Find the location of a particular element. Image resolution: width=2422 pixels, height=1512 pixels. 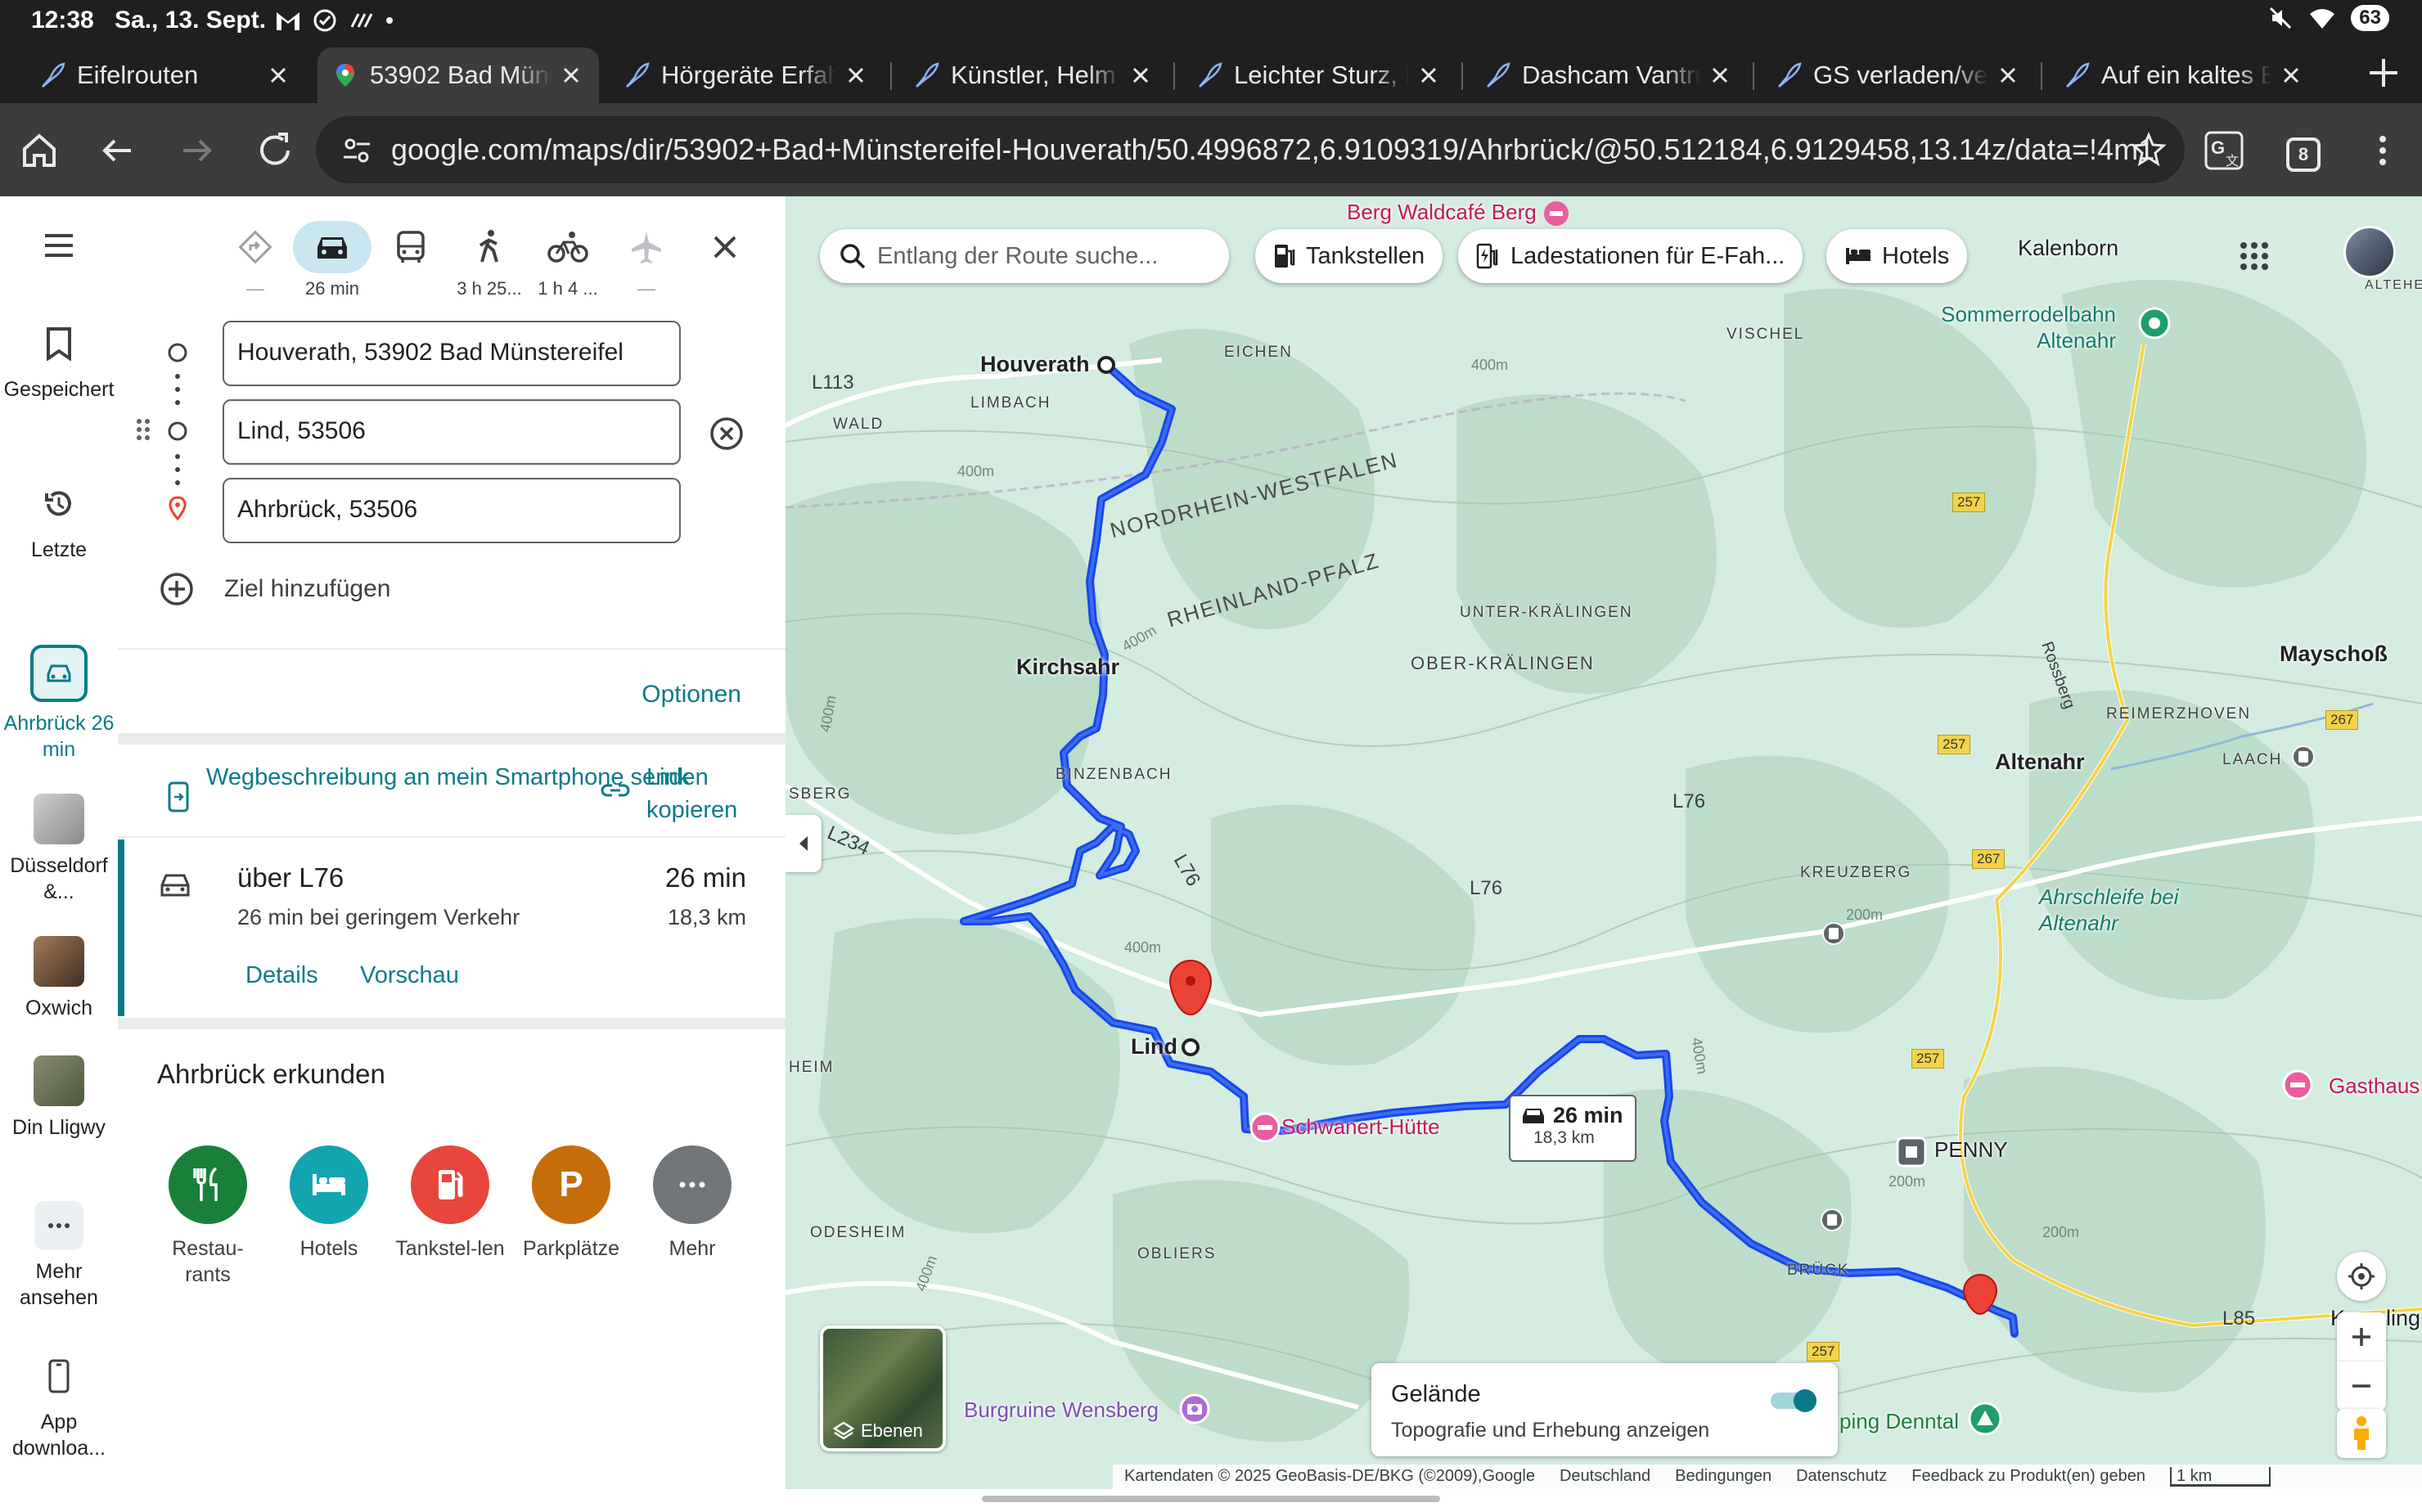

mode-best: — is located at coordinates (256, 260).